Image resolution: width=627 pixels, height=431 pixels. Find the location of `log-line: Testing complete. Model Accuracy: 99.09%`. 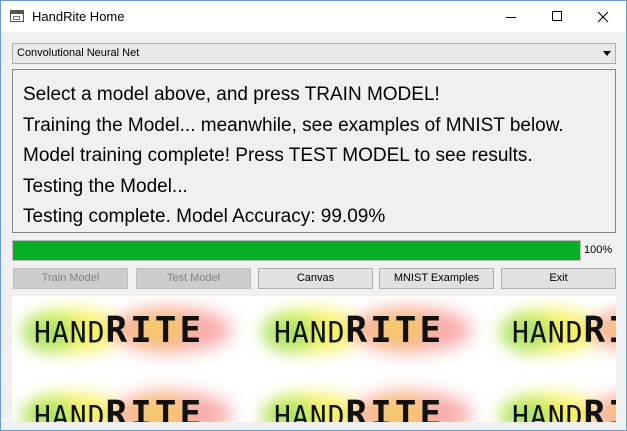

log-line: Testing complete. Model Accuracy: 99.09% is located at coordinates (204, 216).